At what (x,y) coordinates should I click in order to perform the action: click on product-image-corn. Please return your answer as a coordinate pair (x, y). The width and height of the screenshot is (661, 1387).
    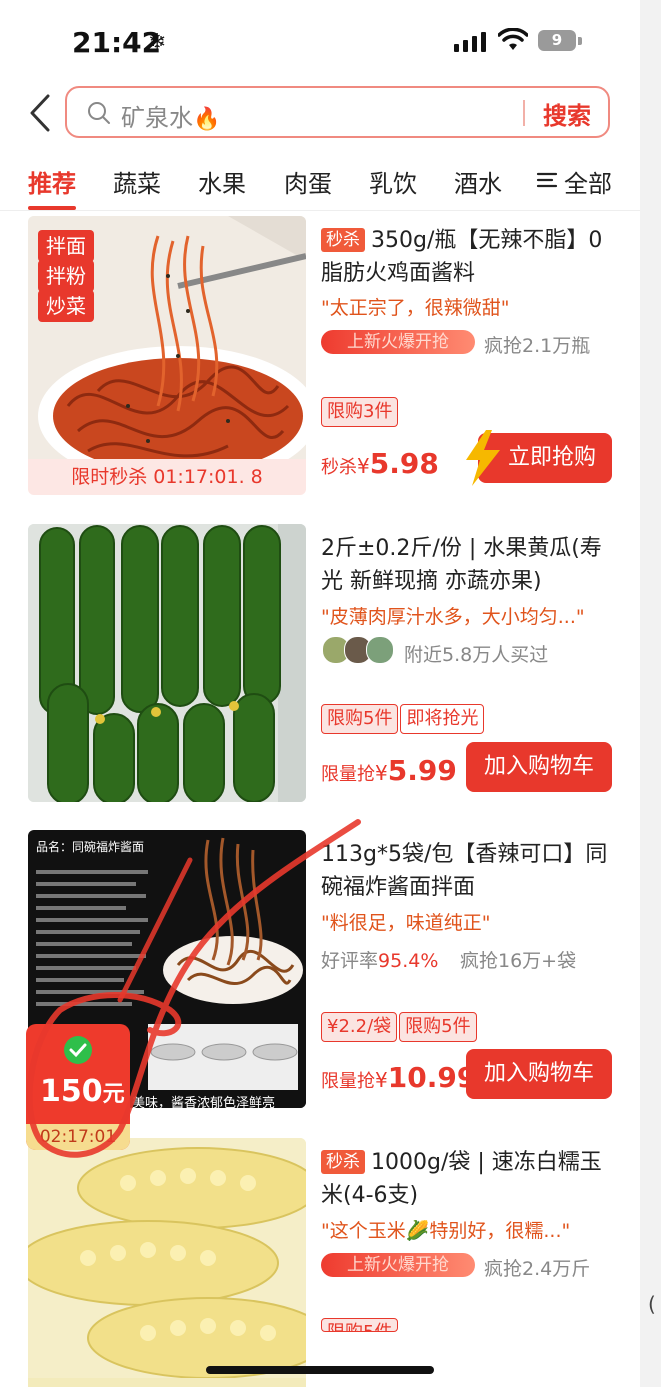
    Looking at the image, I should click on (167, 1262).